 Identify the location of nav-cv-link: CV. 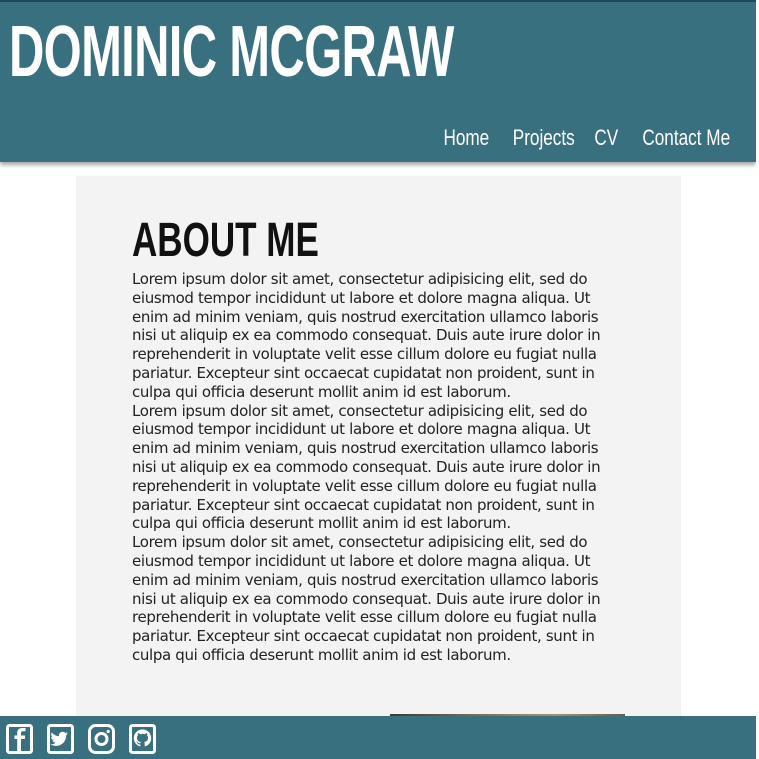
(606, 138).